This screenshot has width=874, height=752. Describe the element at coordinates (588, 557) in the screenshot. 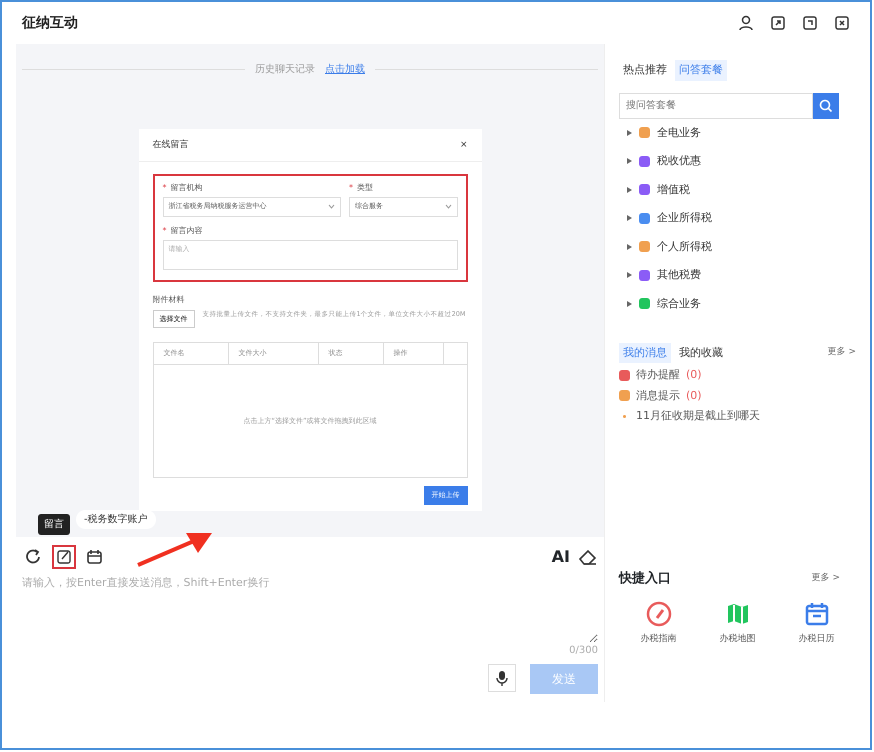

I see `eraser-icon` at that location.